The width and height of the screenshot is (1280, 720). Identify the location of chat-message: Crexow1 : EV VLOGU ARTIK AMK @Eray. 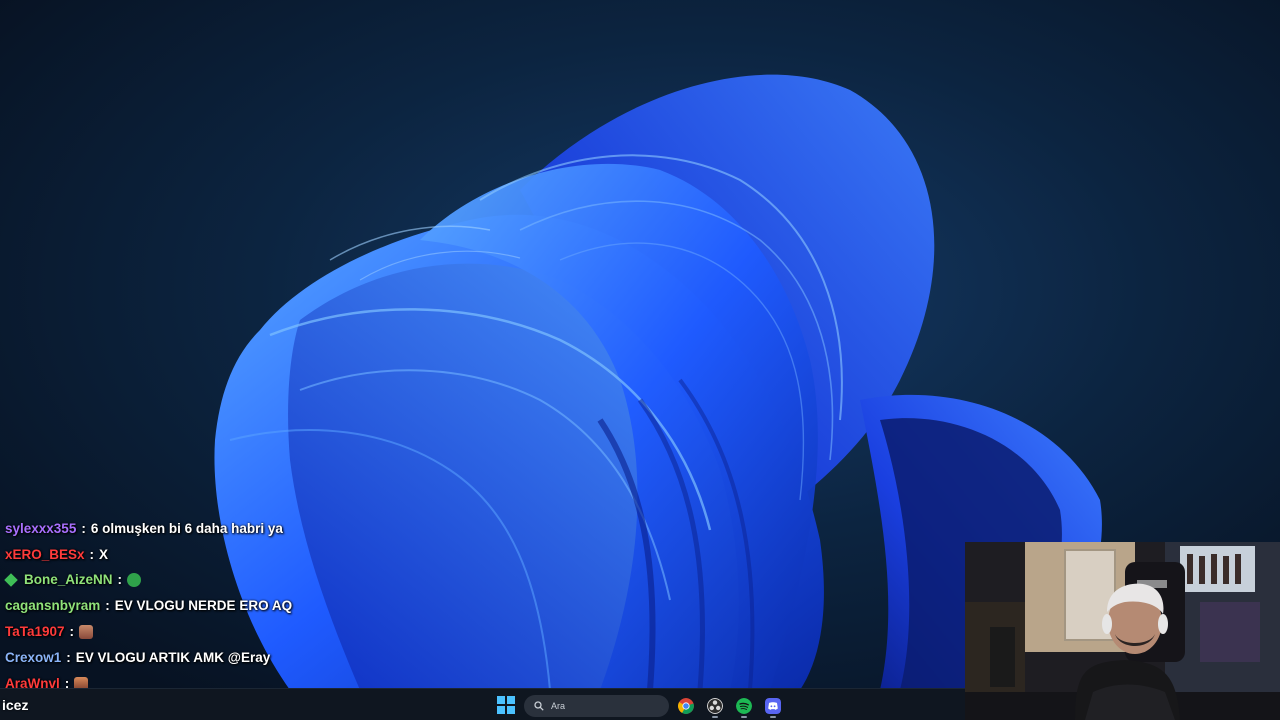
(260, 658).